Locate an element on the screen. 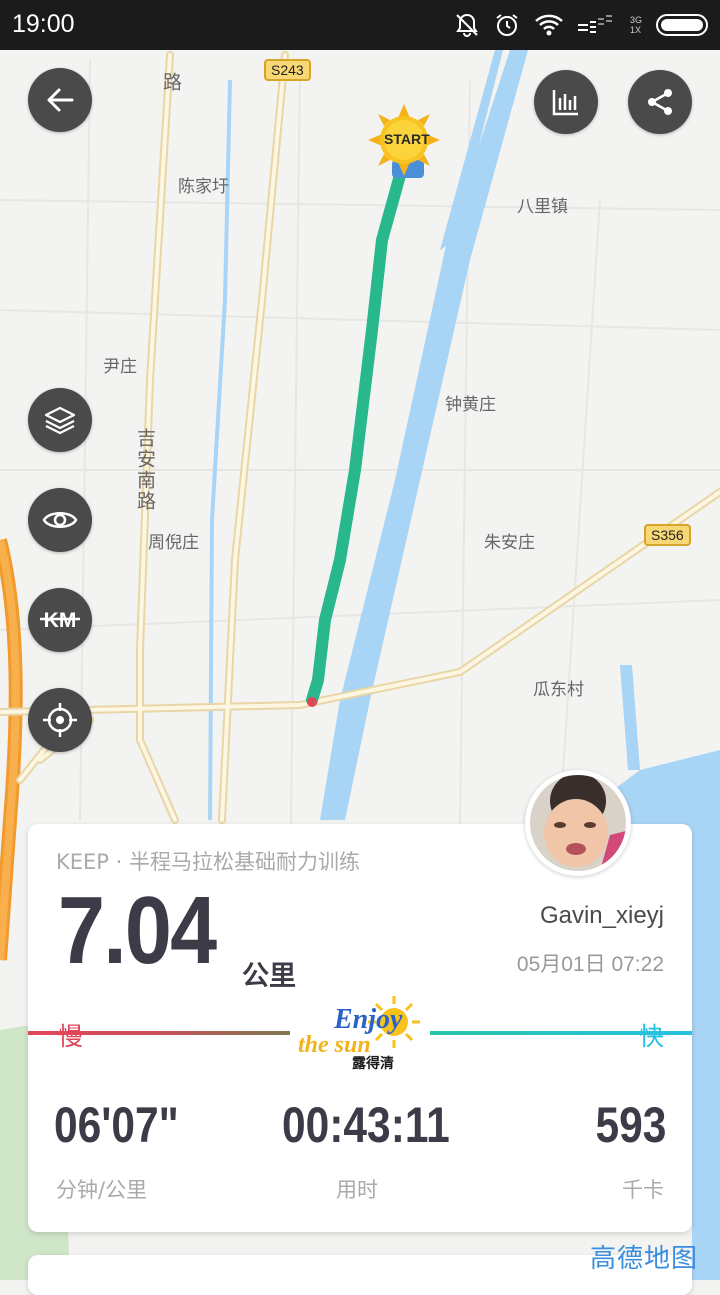 The width and height of the screenshot is (720, 1295). network-type-label: 3G is located at coordinates (635, 20).